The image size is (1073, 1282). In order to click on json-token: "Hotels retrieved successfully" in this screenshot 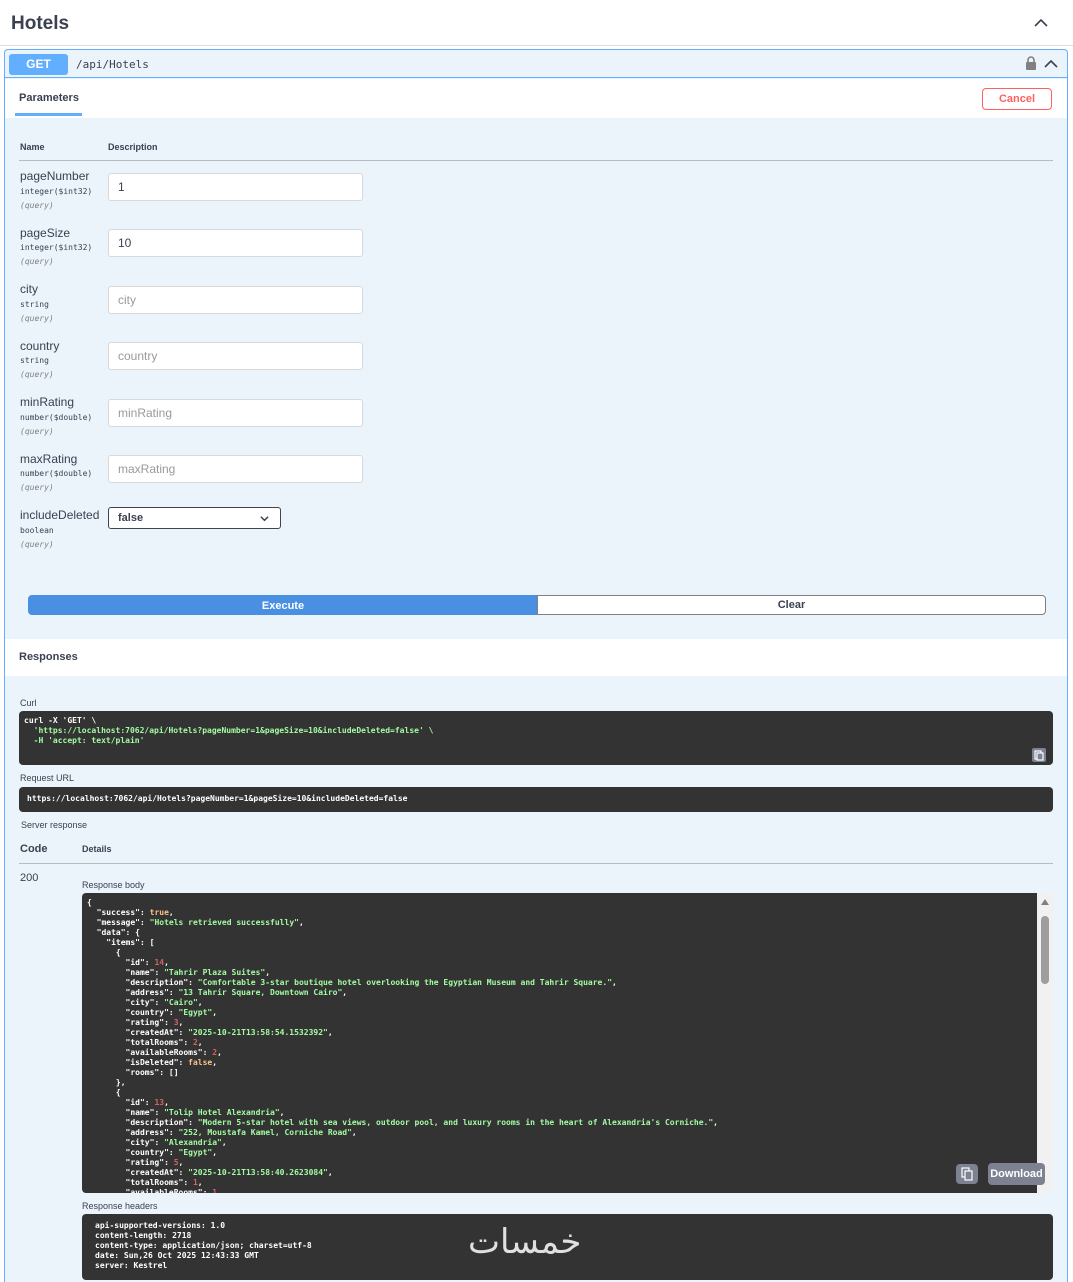, I will do `click(224, 922)`.